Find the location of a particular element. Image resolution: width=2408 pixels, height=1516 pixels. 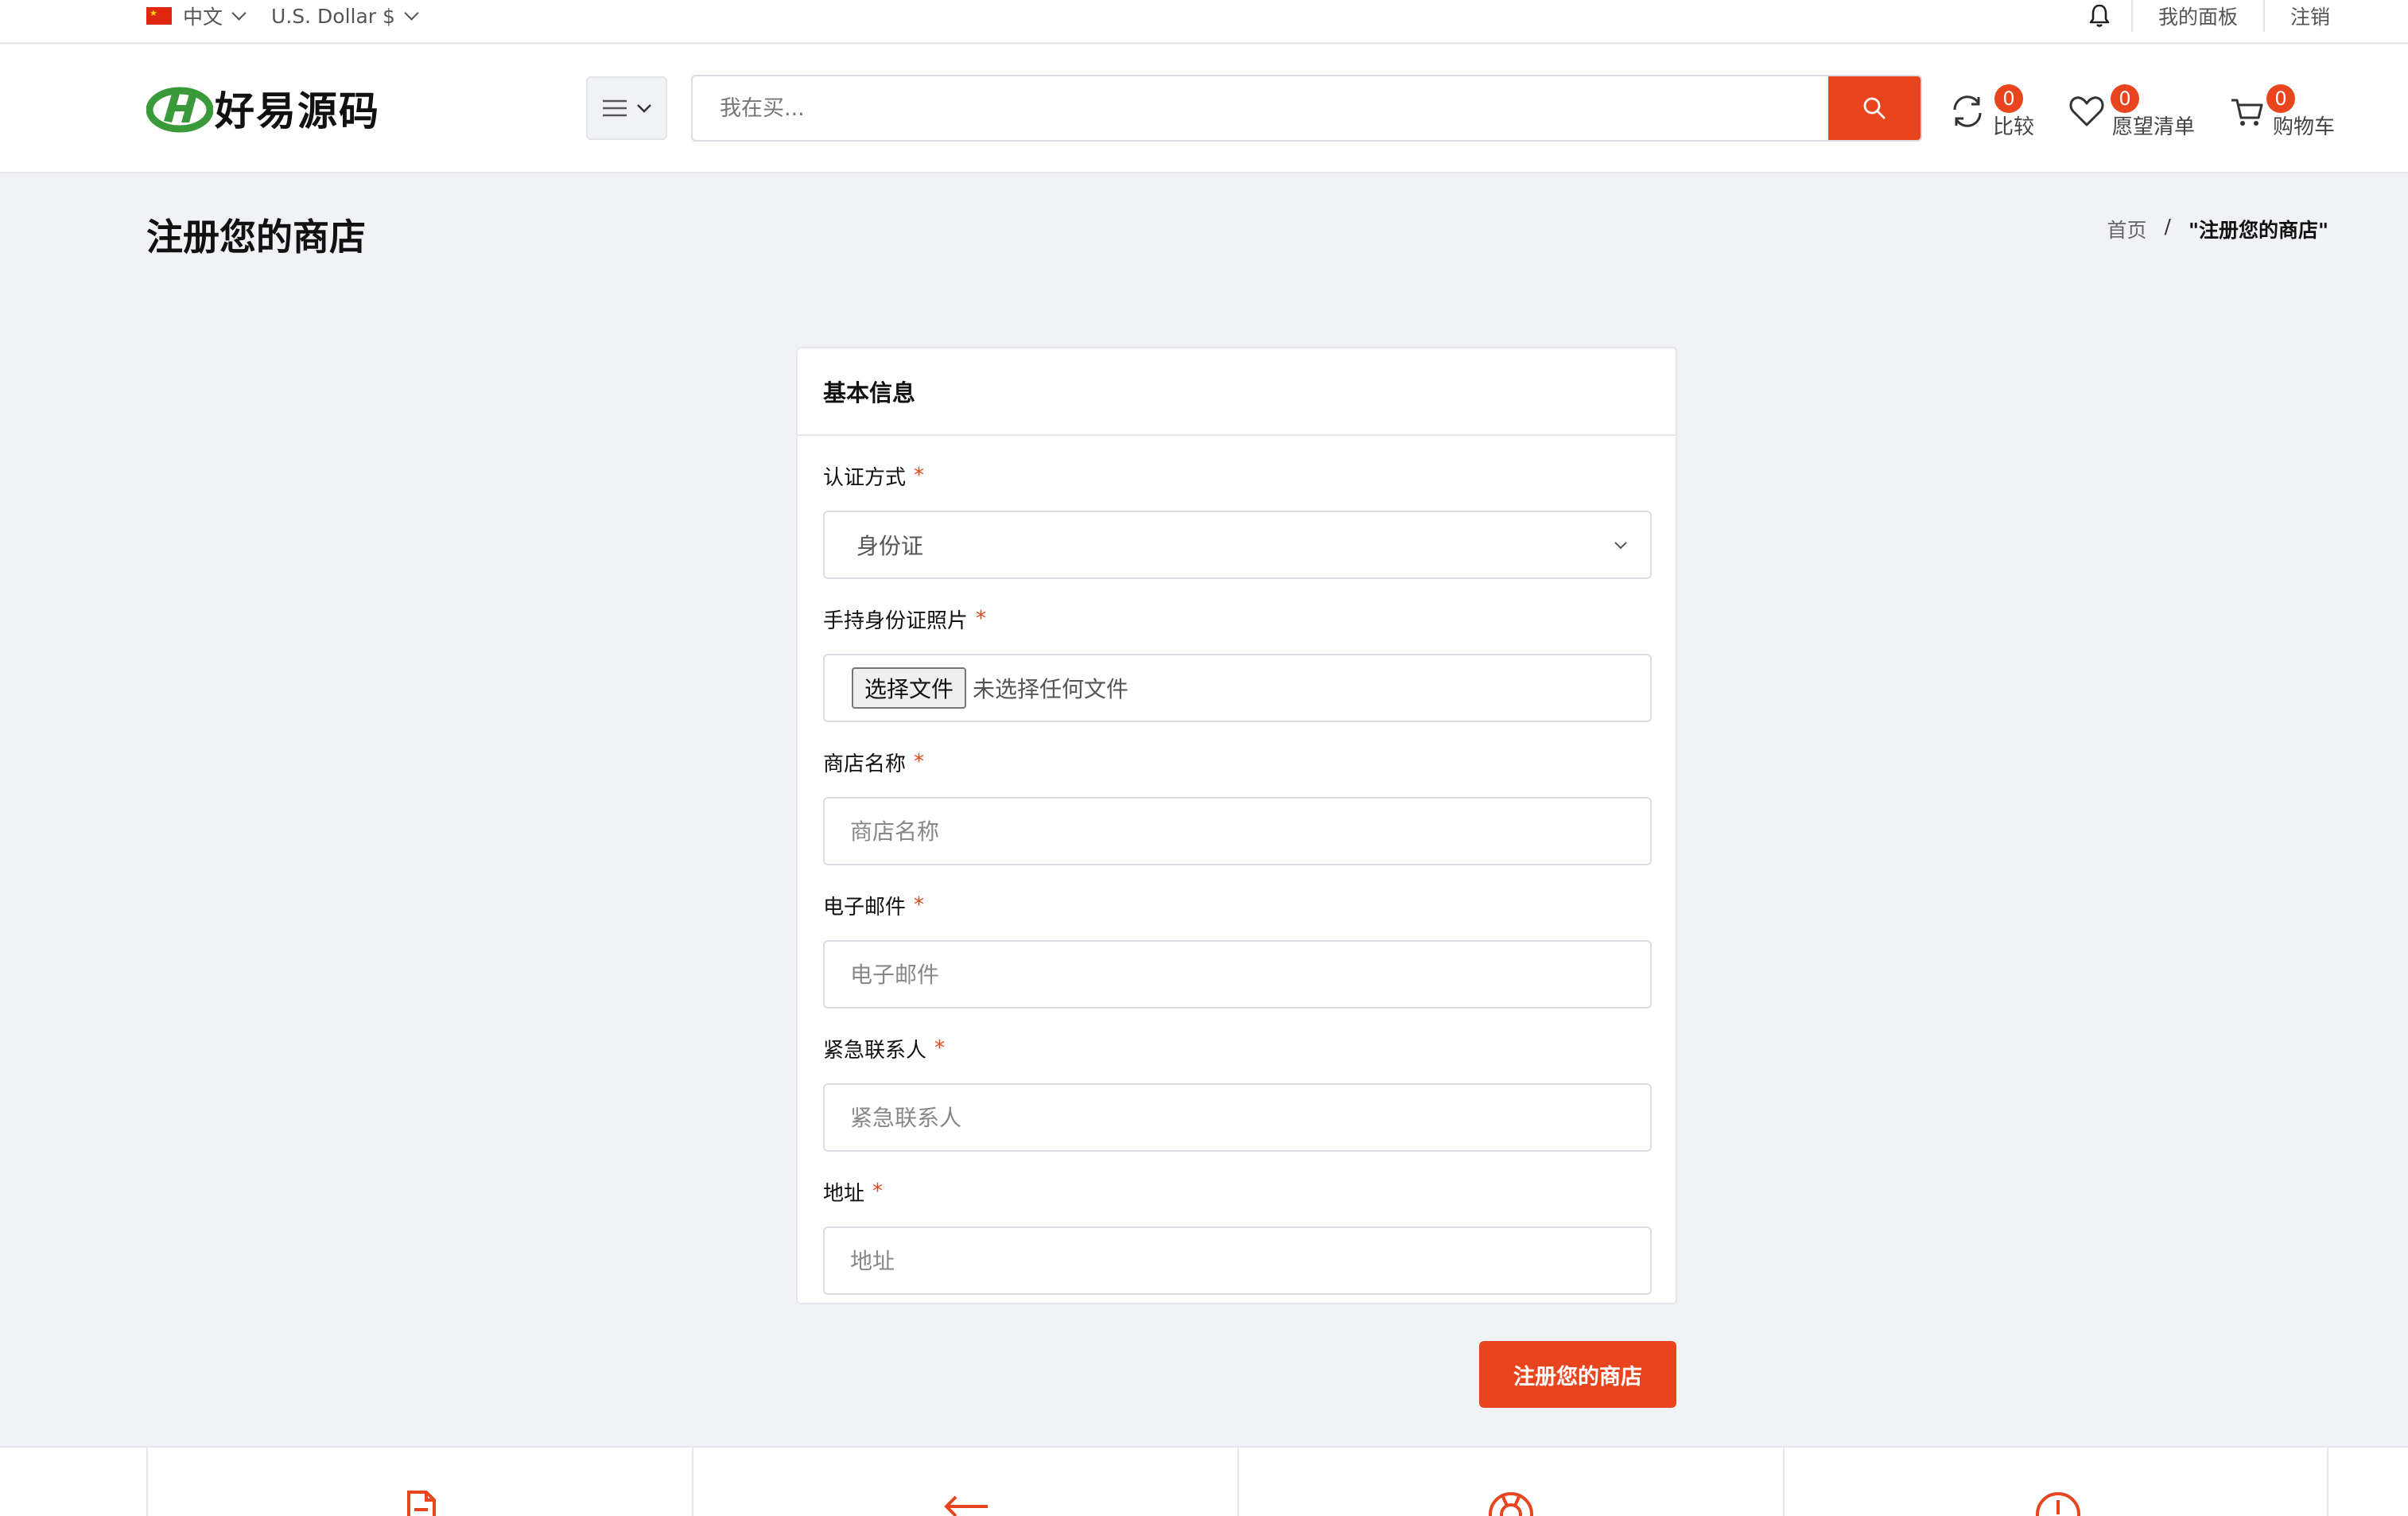

email-field: 电子邮件 * is located at coordinates (1237, 949).